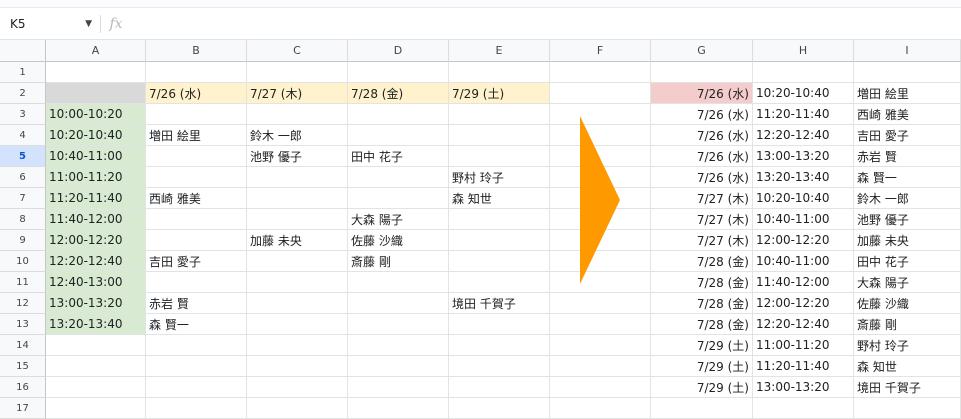 The height and width of the screenshot is (419, 961). What do you see at coordinates (398, 114) in the screenshot?
I see `cell-d3` at bounding box center [398, 114].